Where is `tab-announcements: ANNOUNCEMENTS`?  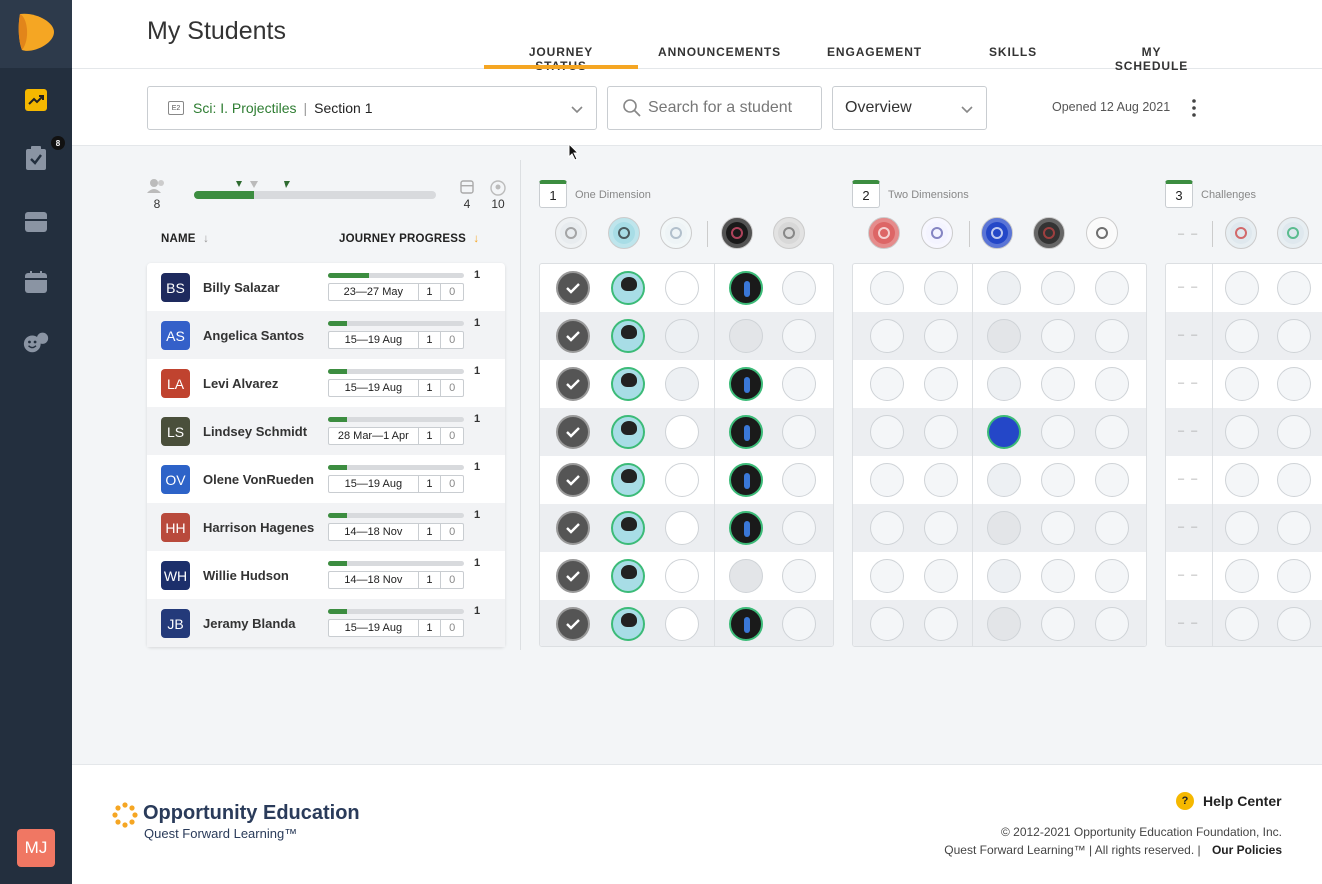 tab-announcements: ANNOUNCEMENTS is located at coordinates (719, 57).